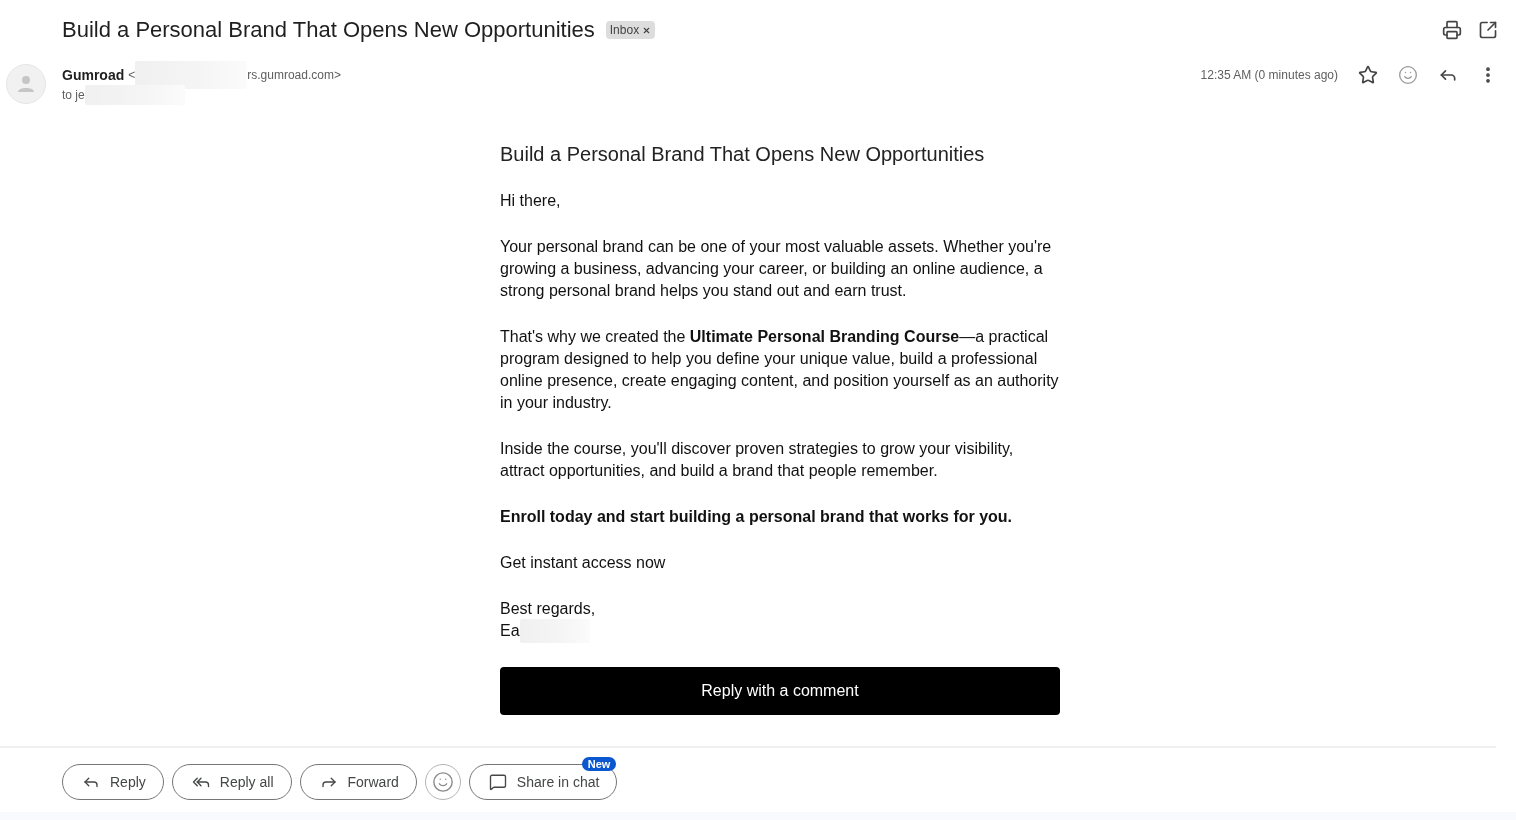  What do you see at coordinates (113, 782) in the screenshot?
I see `reply-button: Reply` at bounding box center [113, 782].